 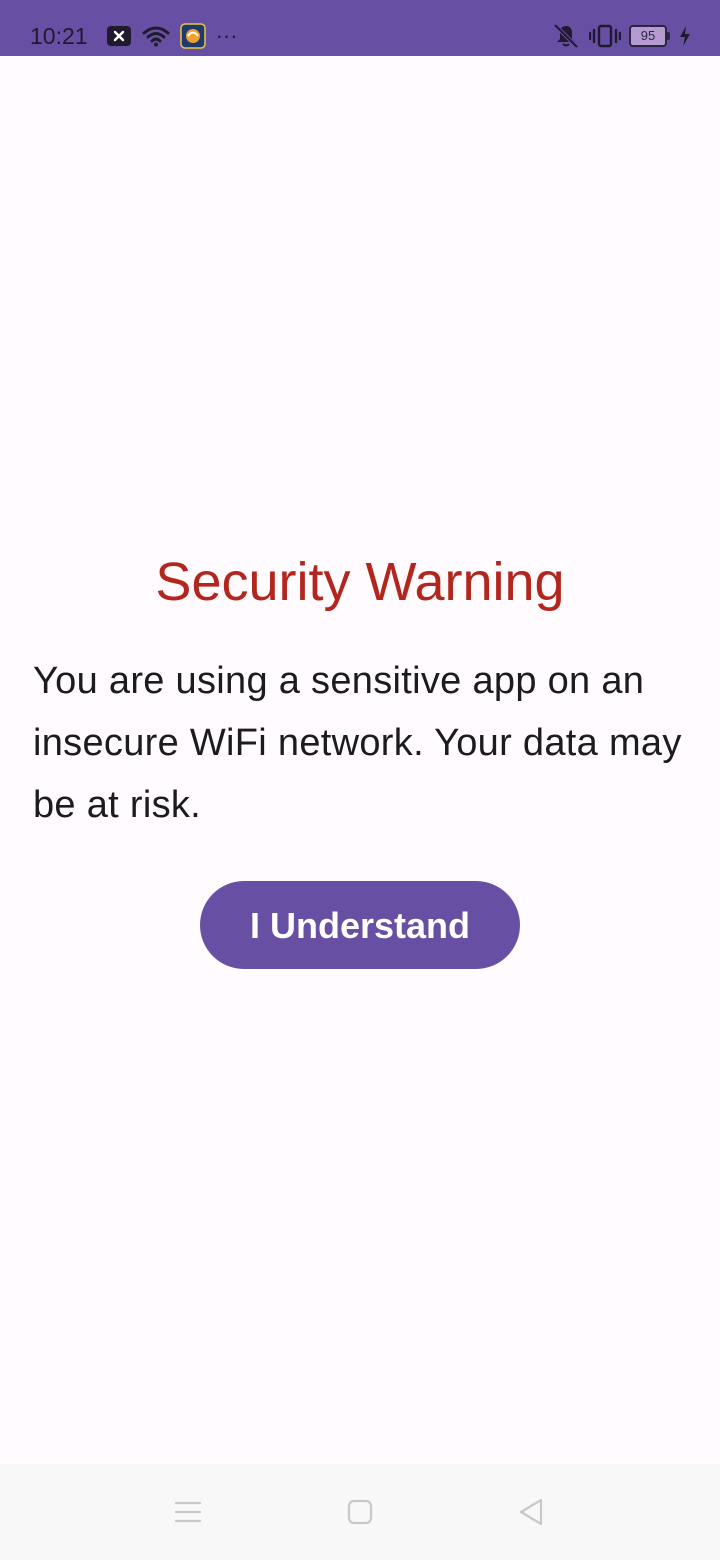 What do you see at coordinates (119, 36) in the screenshot?
I see `close-notification-icon` at bounding box center [119, 36].